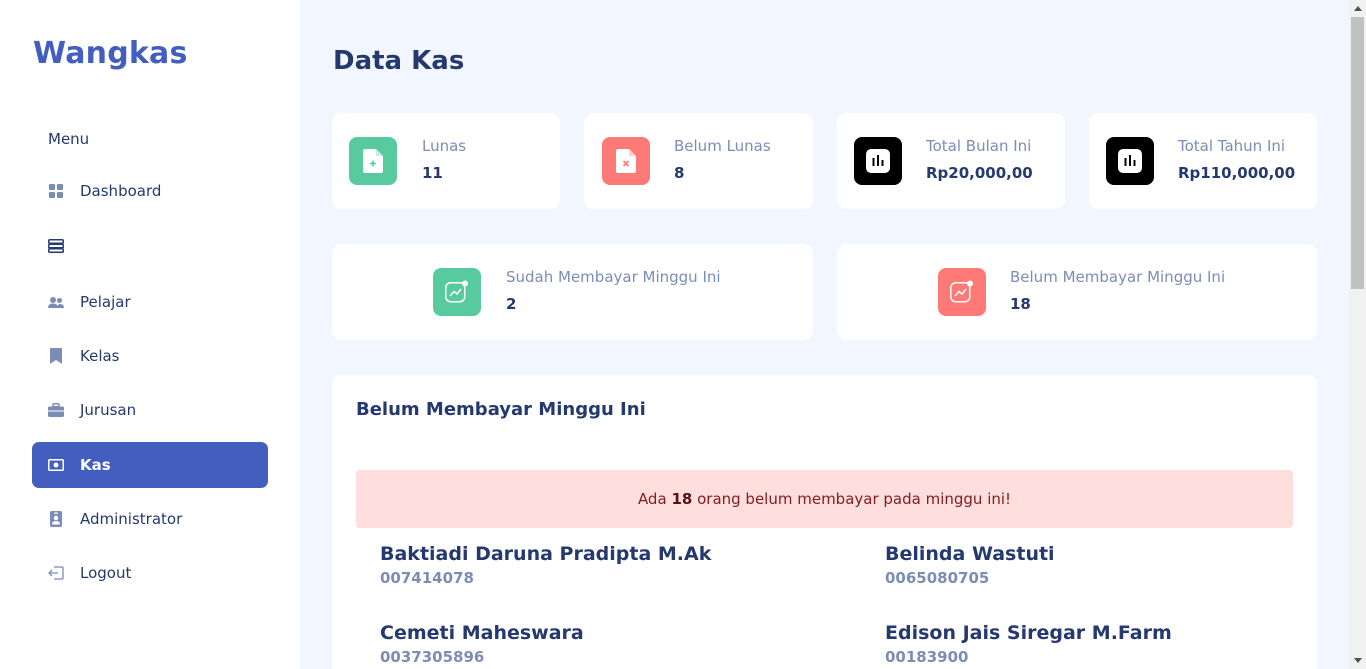  What do you see at coordinates (501, 409) in the screenshot?
I see `list-title: Belum Membayar Minggu Ini` at bounding box center [501, 409].